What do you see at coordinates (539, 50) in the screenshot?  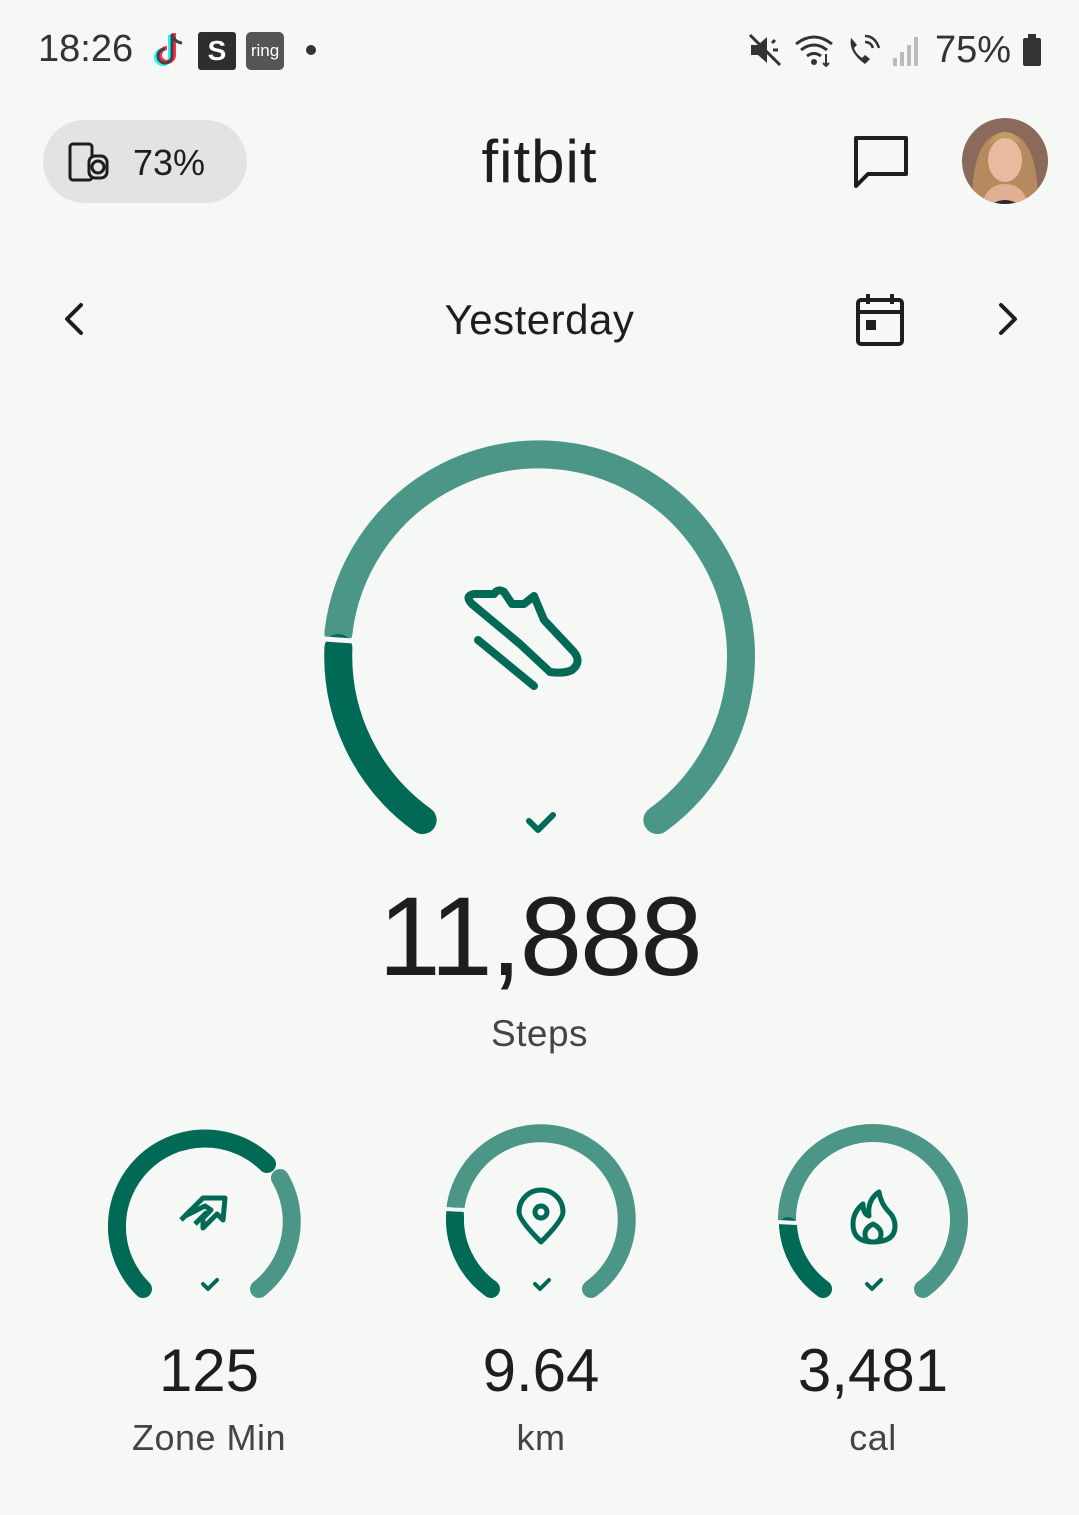 I see `status-bar: 18:26 S ring 75%` at bounding box center [539, 50].